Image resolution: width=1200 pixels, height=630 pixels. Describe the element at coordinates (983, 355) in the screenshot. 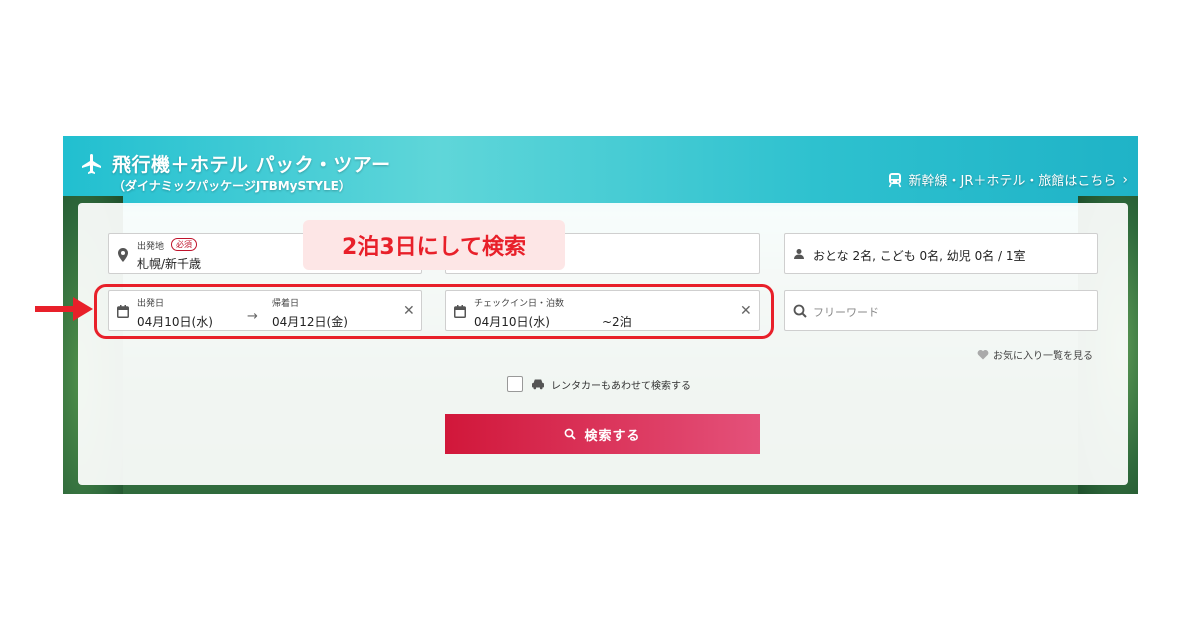

I see `heart-icon` at that location.